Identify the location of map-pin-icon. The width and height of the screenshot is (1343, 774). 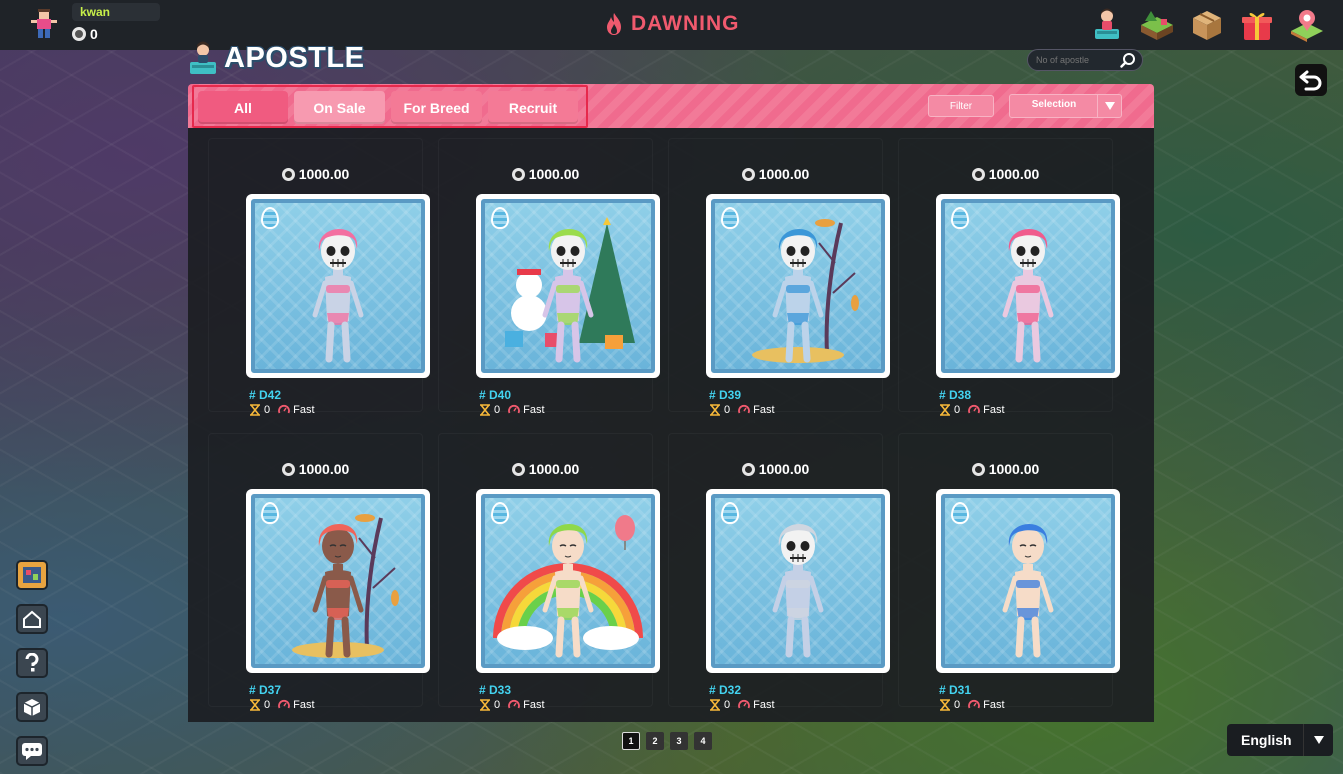
(1307, 25).